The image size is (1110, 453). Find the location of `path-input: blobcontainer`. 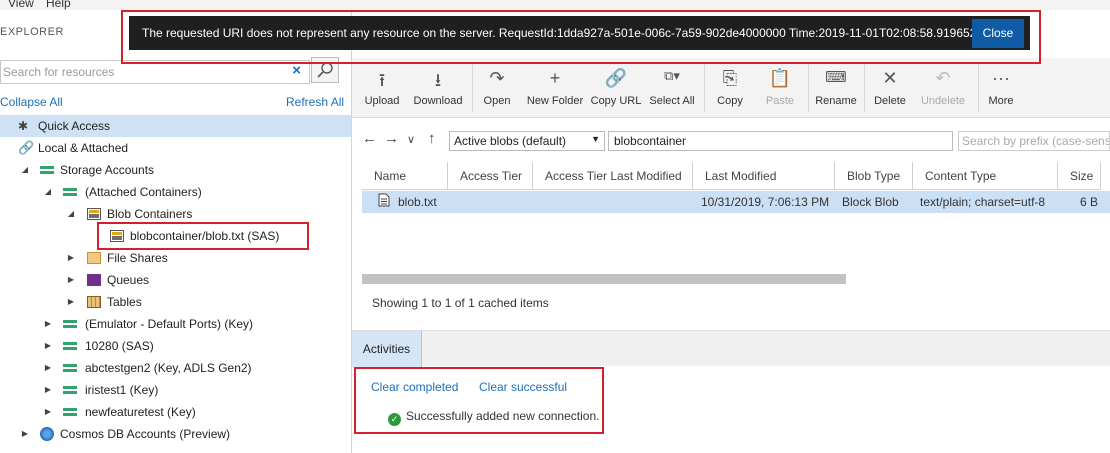

path-input: blobcontainer is located at coordinates (780, 141).